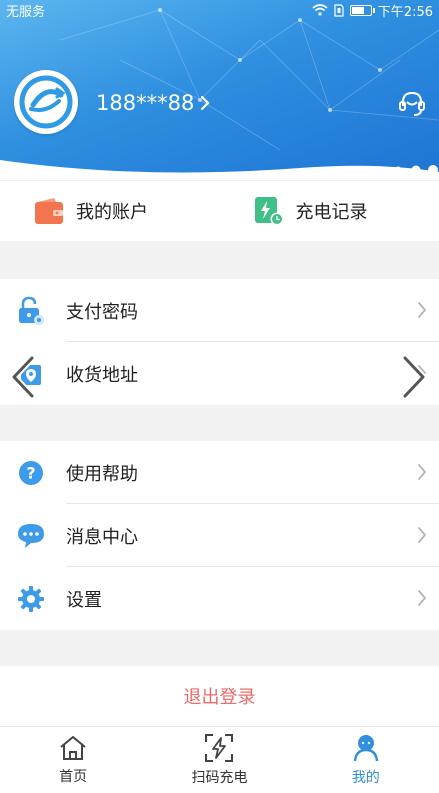 This screenshot has width=439, height=793. I want to click on chevron-left-icon, so click(23, 377).